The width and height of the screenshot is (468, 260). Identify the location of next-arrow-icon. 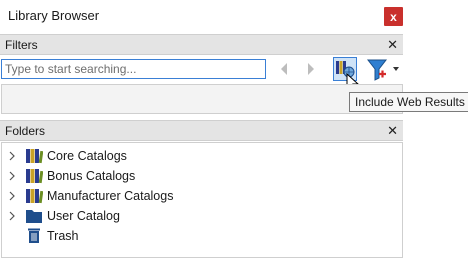
(311, 69).